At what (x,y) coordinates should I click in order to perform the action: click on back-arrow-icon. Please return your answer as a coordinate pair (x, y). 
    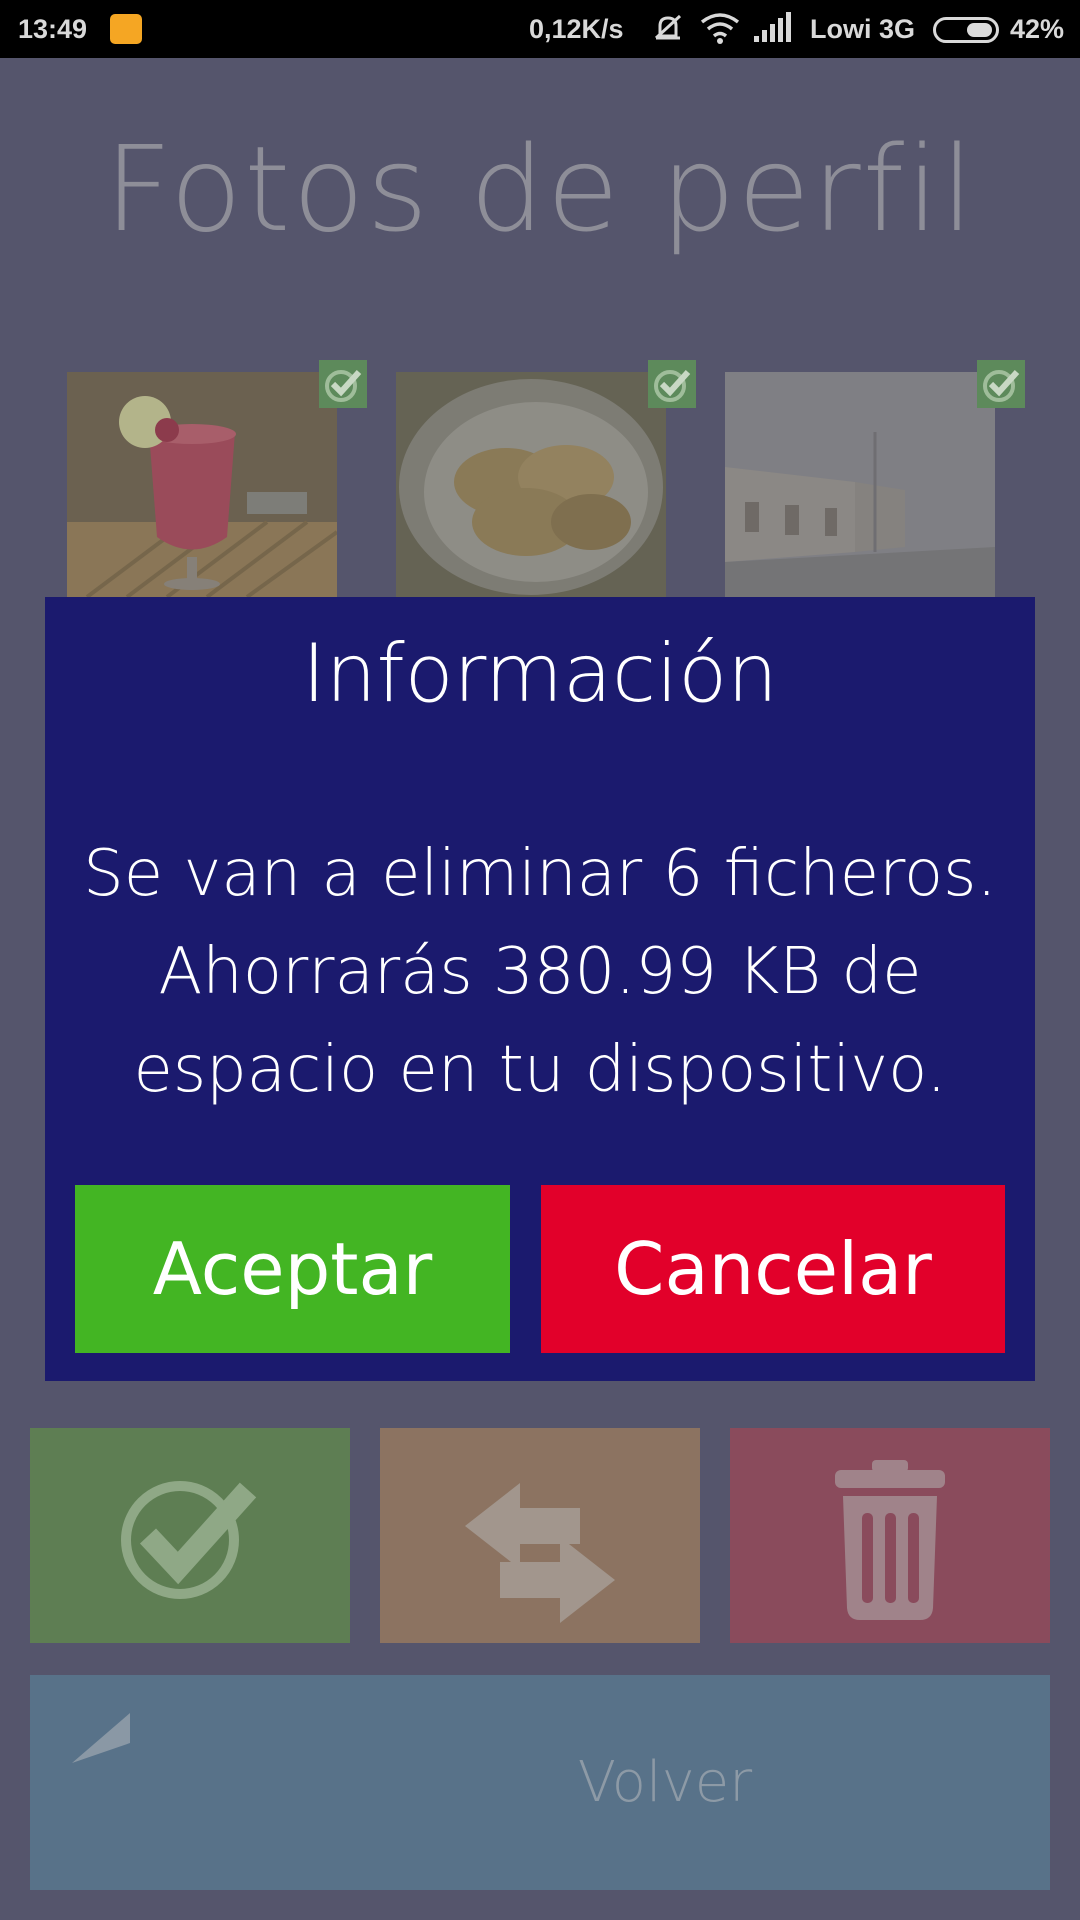
    Looking at the image, I should click on (101, 1738).